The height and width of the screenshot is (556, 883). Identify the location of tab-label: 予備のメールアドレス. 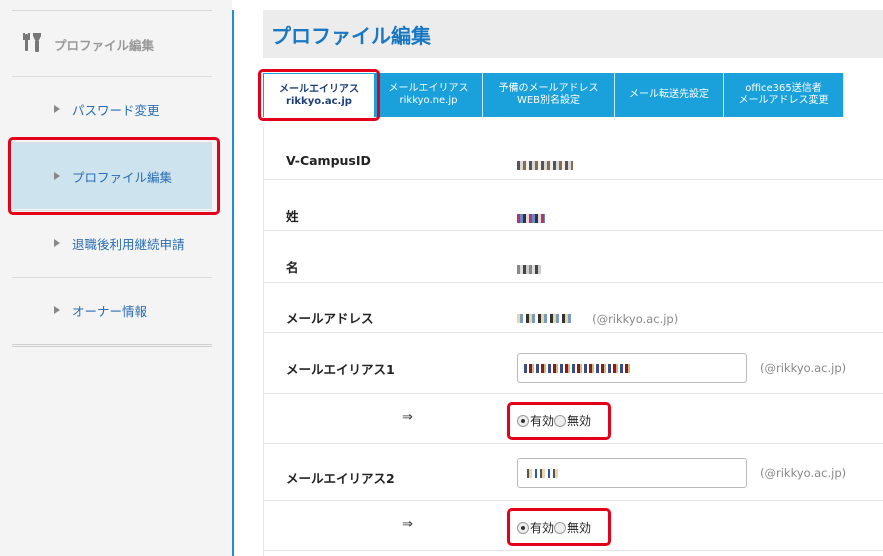
(548, 88).